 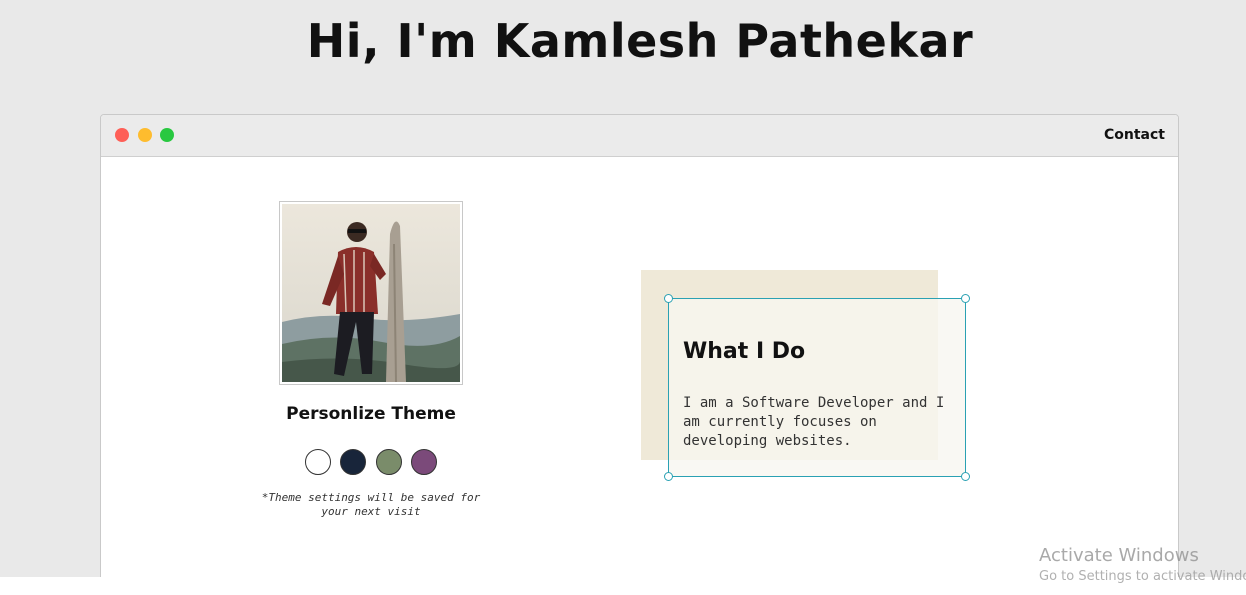 I want to click on theme-swatch-white, so click(x=318, y=462).